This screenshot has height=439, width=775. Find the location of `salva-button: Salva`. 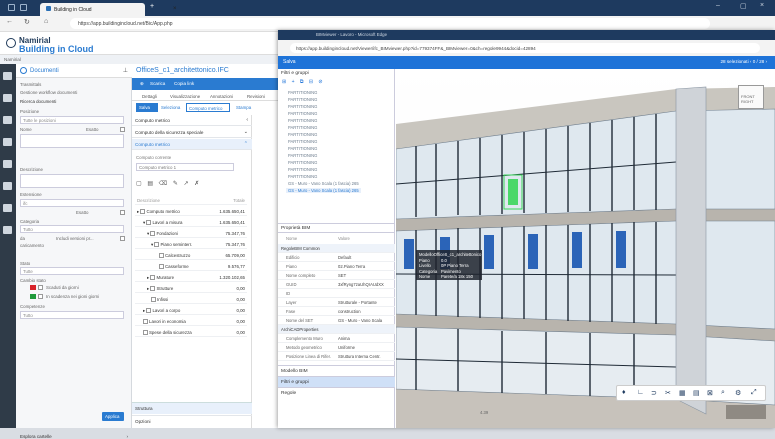

salva-button: Salva is located at coordinates (147, 107).